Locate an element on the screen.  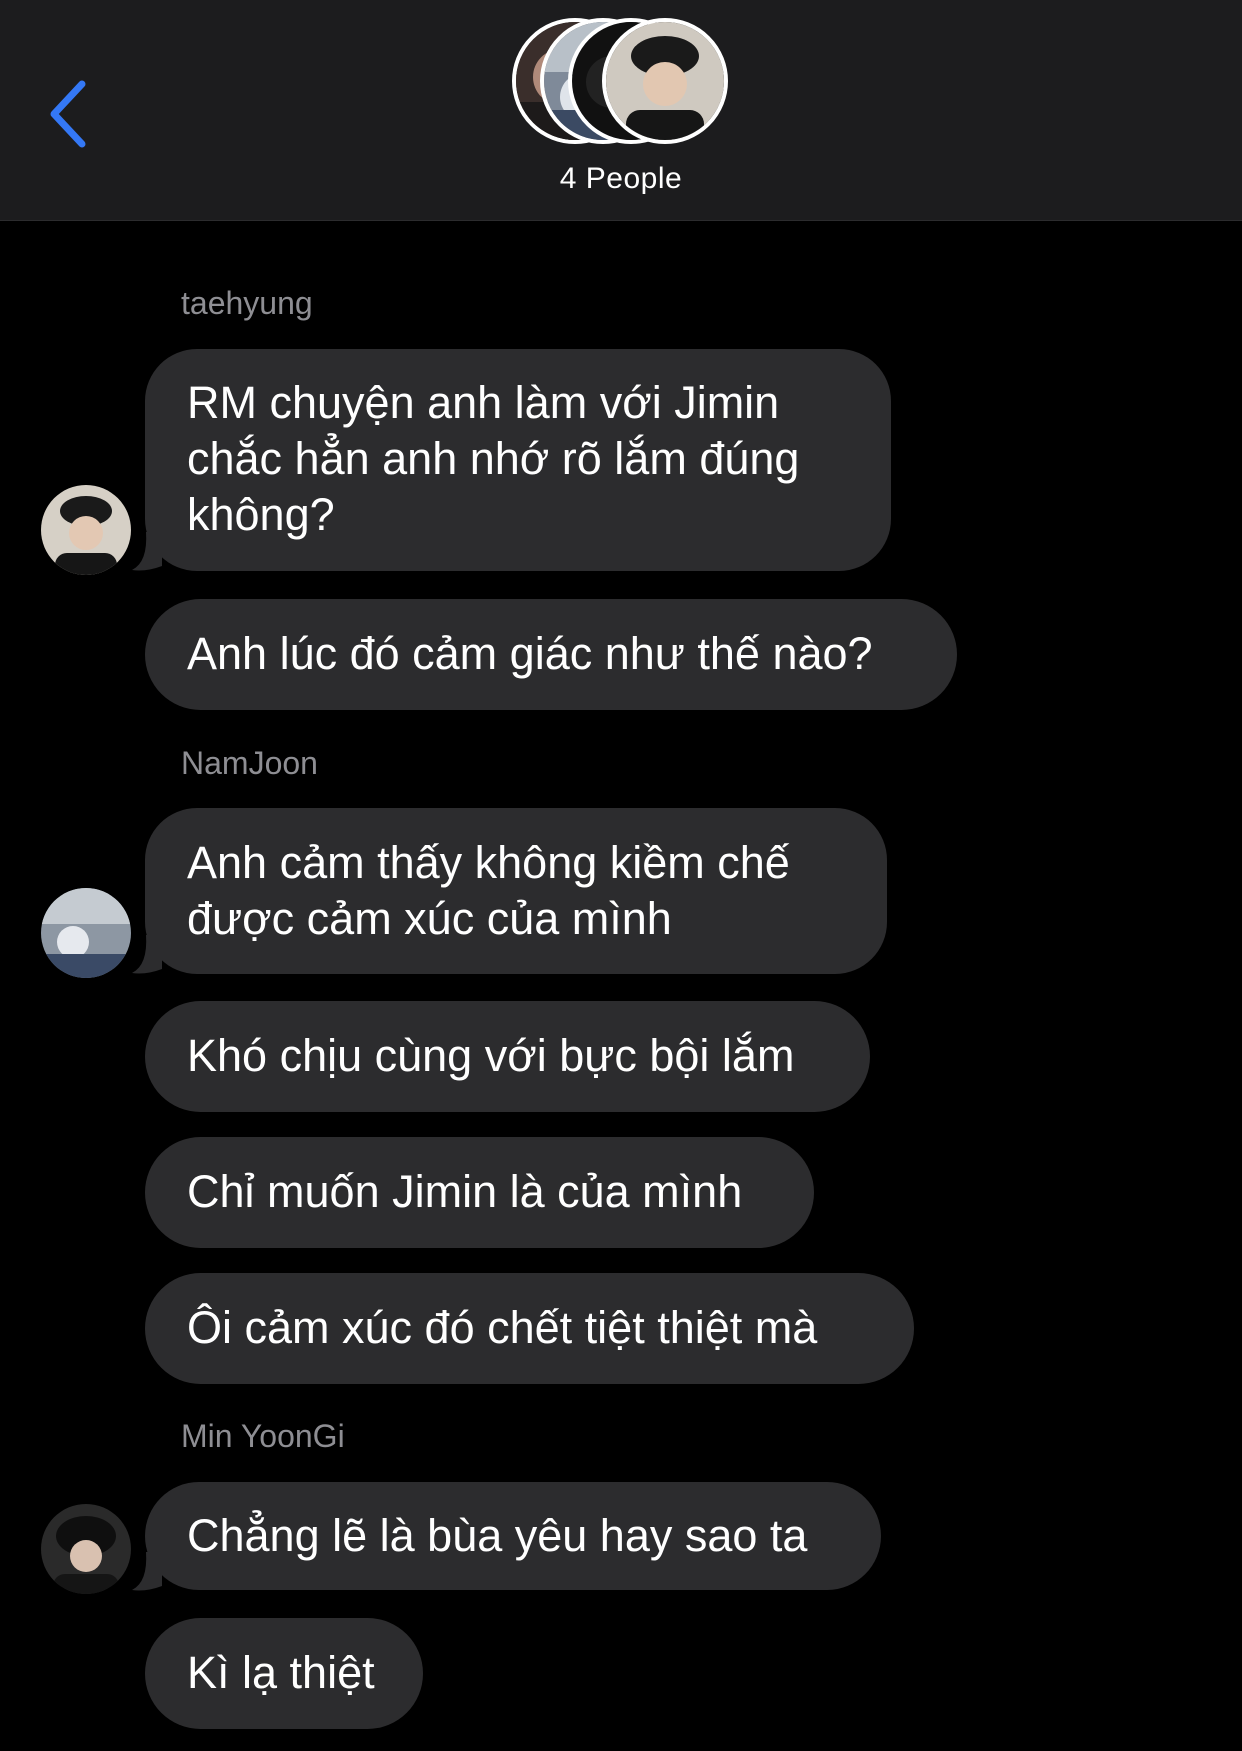
message-text: Ôi cảm xúc đó chết tiệt thiệt mà is located at coordinates (502, 1327).